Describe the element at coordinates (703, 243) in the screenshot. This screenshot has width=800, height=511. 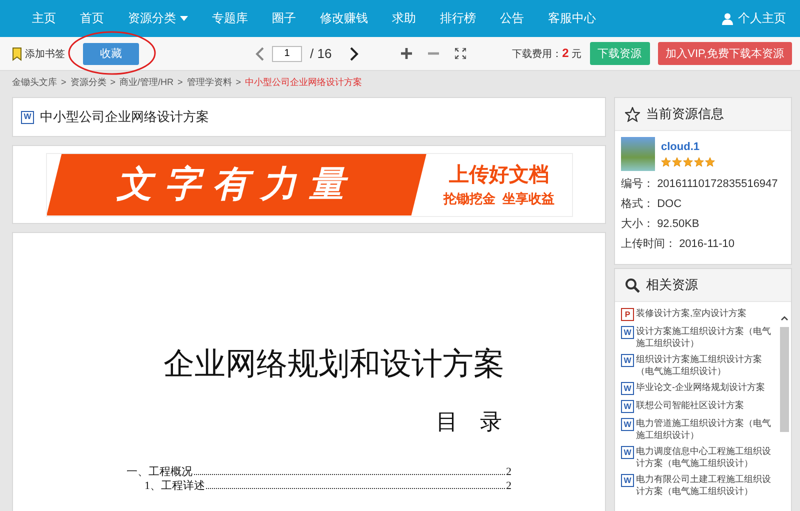
I see `info-field: 上传时间： 2016-11-10` at that location.